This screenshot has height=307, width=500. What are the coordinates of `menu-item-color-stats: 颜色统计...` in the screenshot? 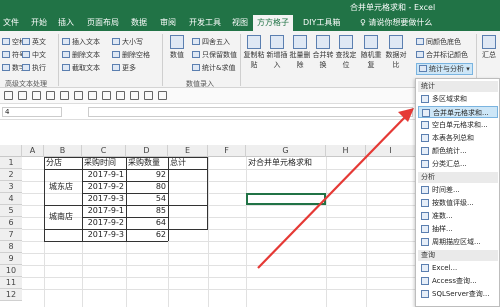 It's located at (458, 151).